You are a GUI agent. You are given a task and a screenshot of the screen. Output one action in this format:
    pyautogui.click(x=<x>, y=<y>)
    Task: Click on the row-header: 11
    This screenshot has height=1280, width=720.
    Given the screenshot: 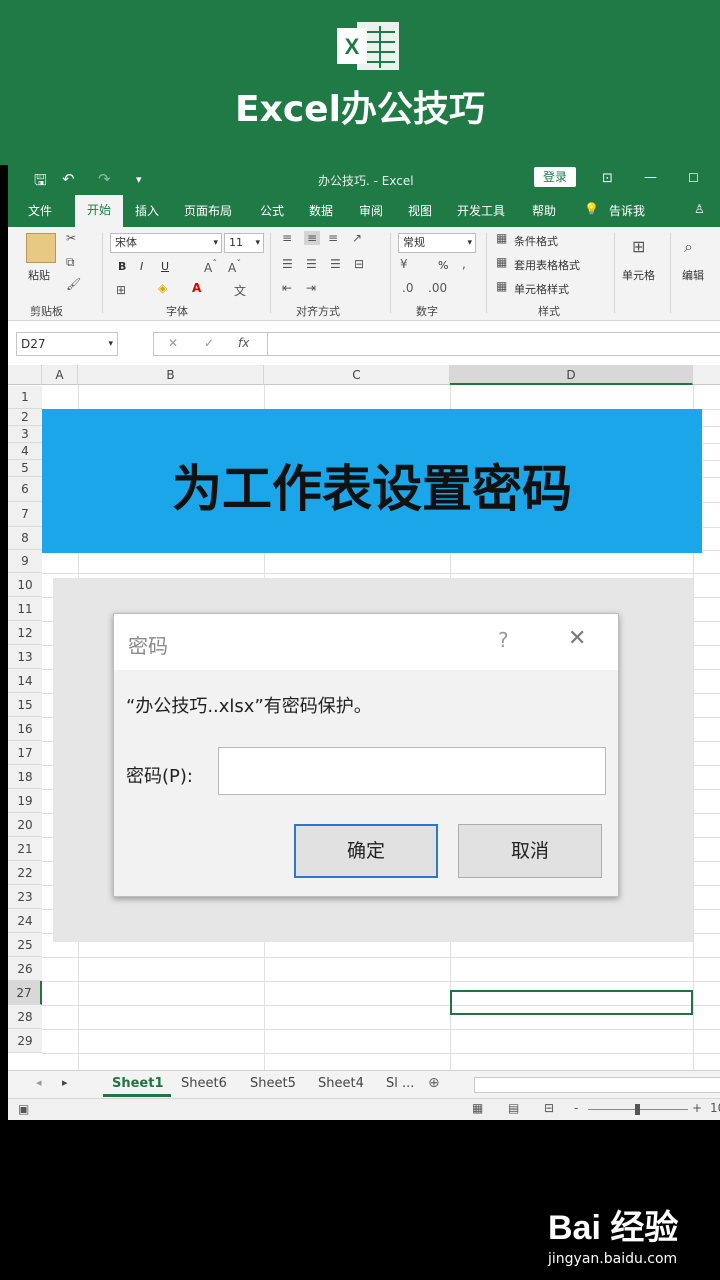 What is the action you would take?
    pyautogui.click(x=25, y=609)
    